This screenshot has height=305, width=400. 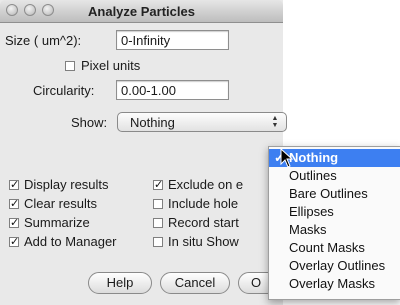 What do you see at coordinates (43, 40) in the screenshot?
I see `size-label: Size ( um^2):` at bounding box center [43, 40].